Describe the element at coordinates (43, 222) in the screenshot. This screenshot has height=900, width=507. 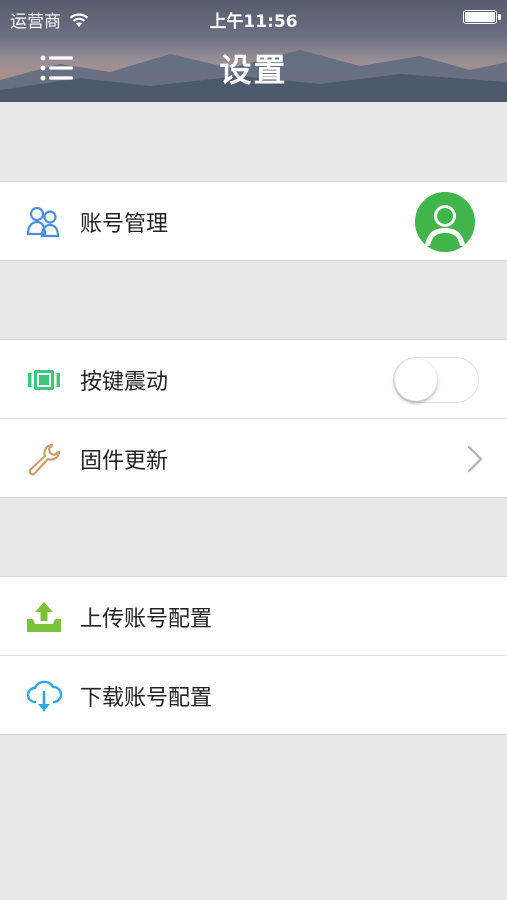
I see `users-icon` at that location.